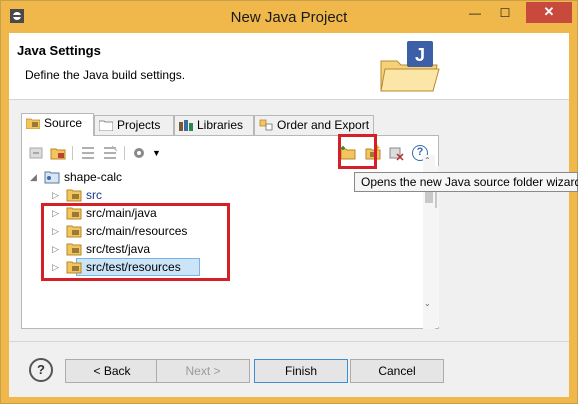 The image size is (578, 404). I want to click on highlight-box-new-source-folder, so click(357, 151).